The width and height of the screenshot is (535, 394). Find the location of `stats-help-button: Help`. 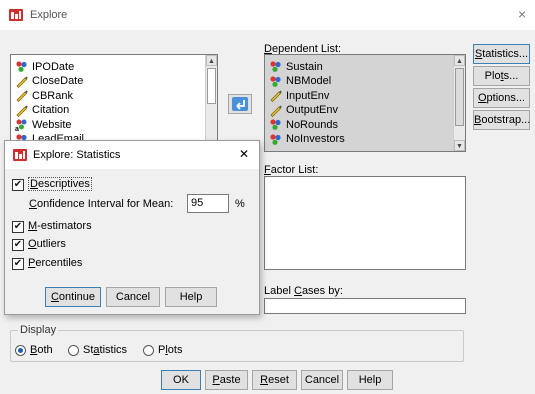

stats-help-button: Help is located at coordinates (191, 297).